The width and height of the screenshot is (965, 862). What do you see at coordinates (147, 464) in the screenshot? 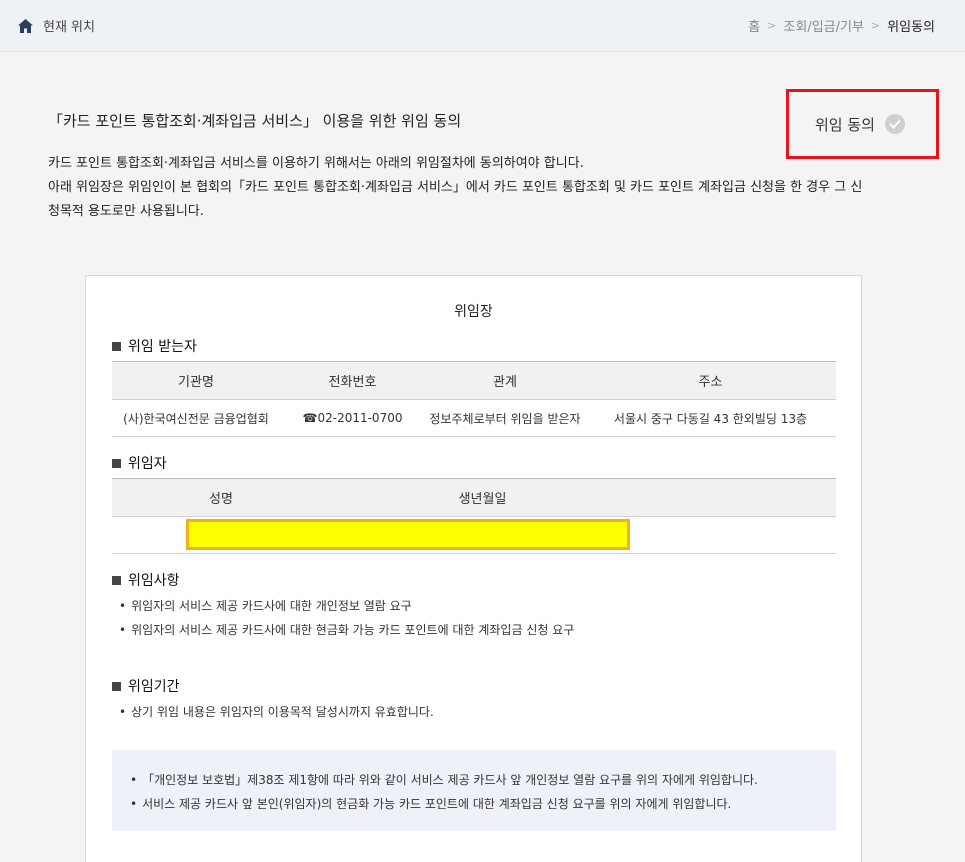
I see `delegator-heading-label: 위임자` at bounding box center [147, 464].